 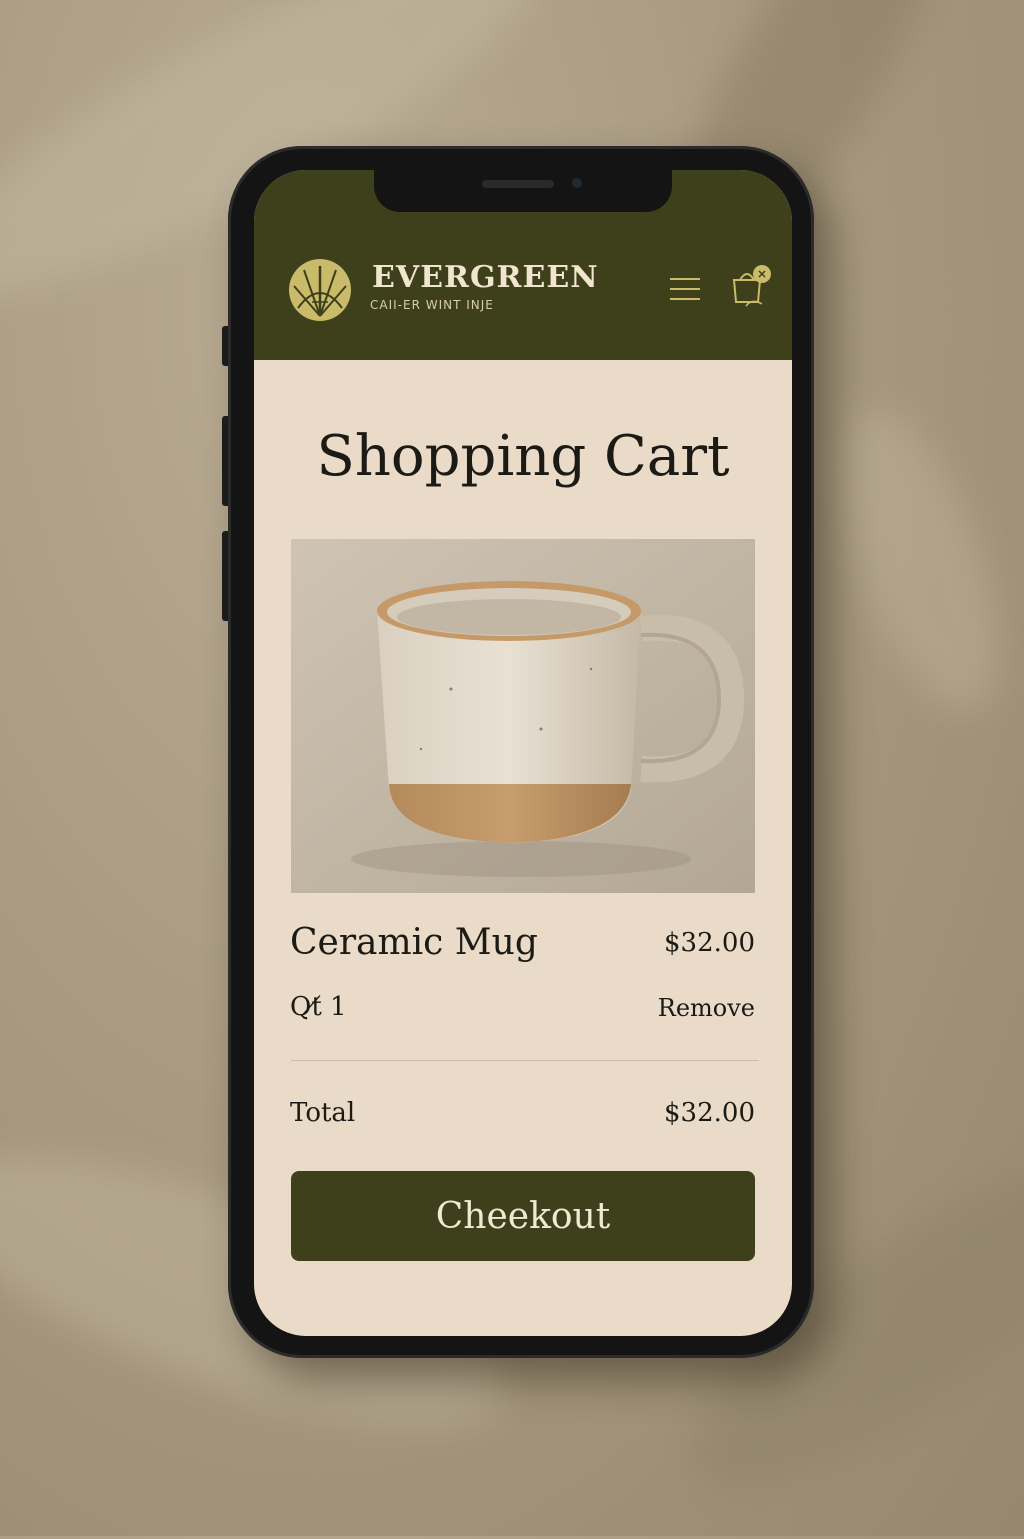 I want to click on speaker-grille, so click(x=518, y=184).